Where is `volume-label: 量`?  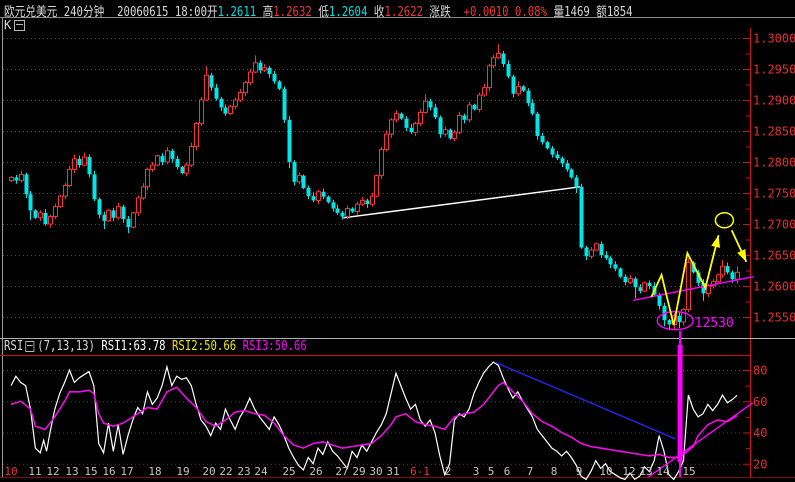
volume-label: 量 is located at coordinates (559, 12).